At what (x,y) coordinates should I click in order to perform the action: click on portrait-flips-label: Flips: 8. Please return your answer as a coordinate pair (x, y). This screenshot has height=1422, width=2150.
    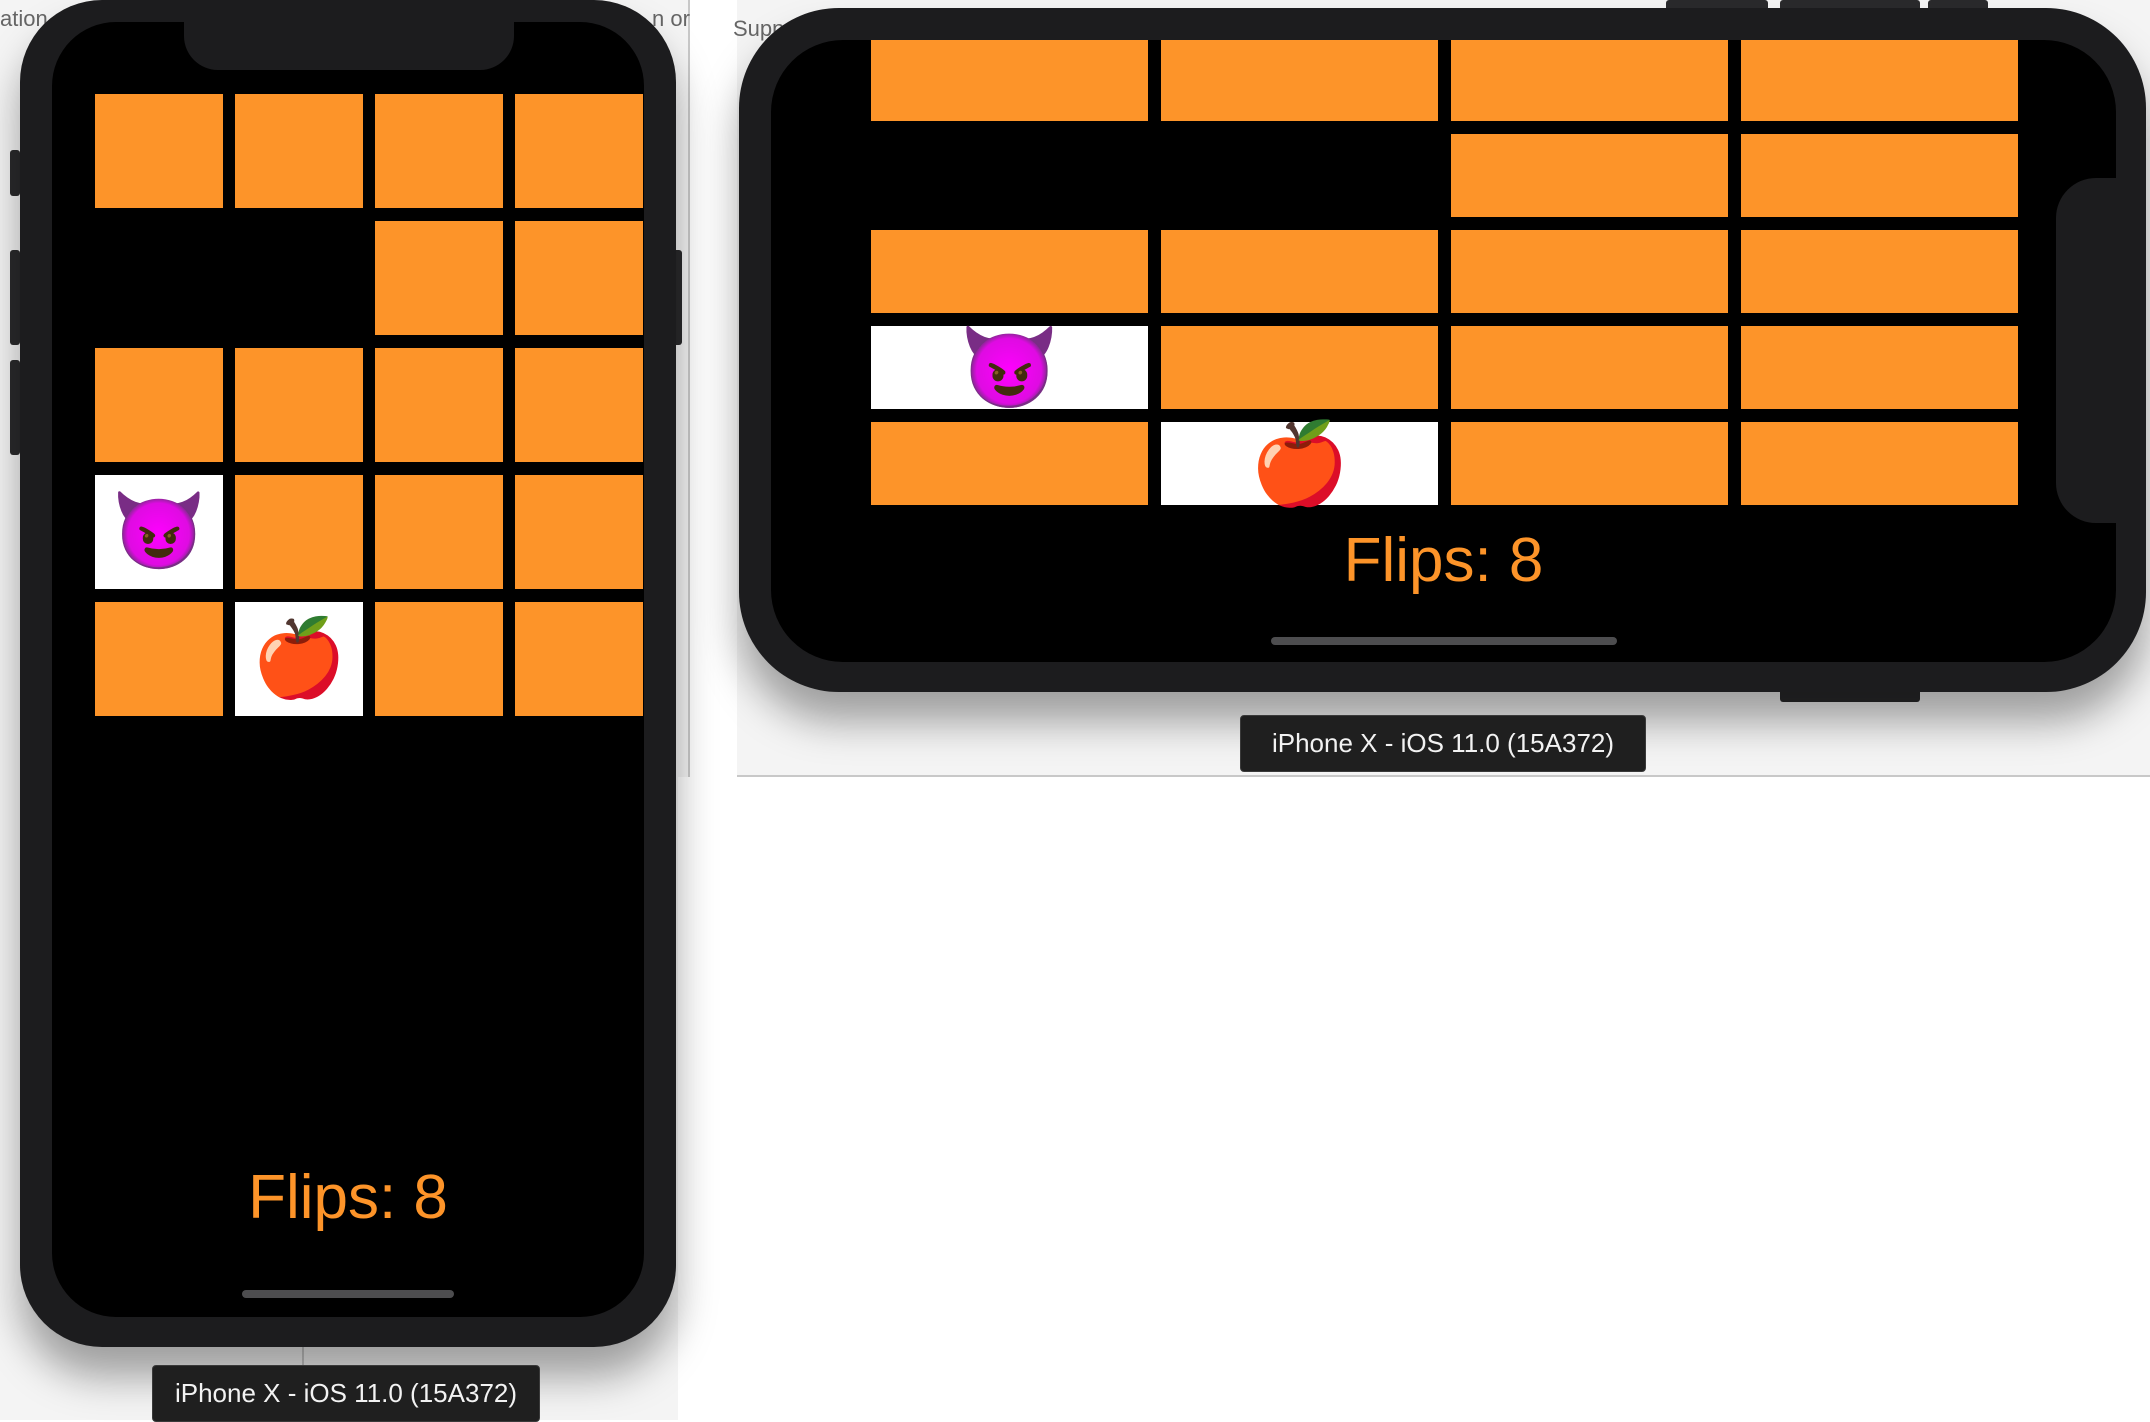
    Looking at the image, I should click on (348, 1197).